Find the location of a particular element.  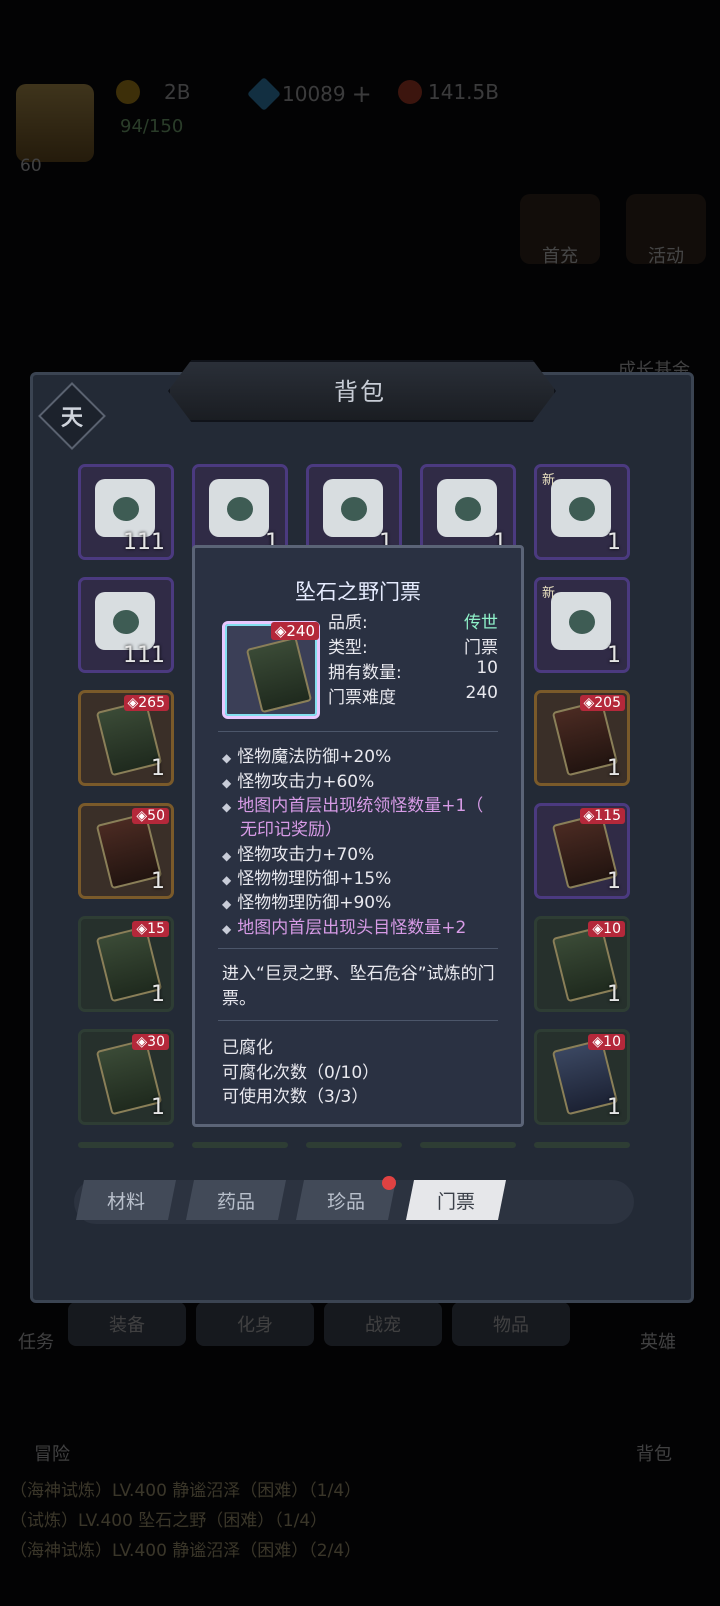

attribute-line: ◆ 怪物物理防御+15% is located at coordinates (307, 879).